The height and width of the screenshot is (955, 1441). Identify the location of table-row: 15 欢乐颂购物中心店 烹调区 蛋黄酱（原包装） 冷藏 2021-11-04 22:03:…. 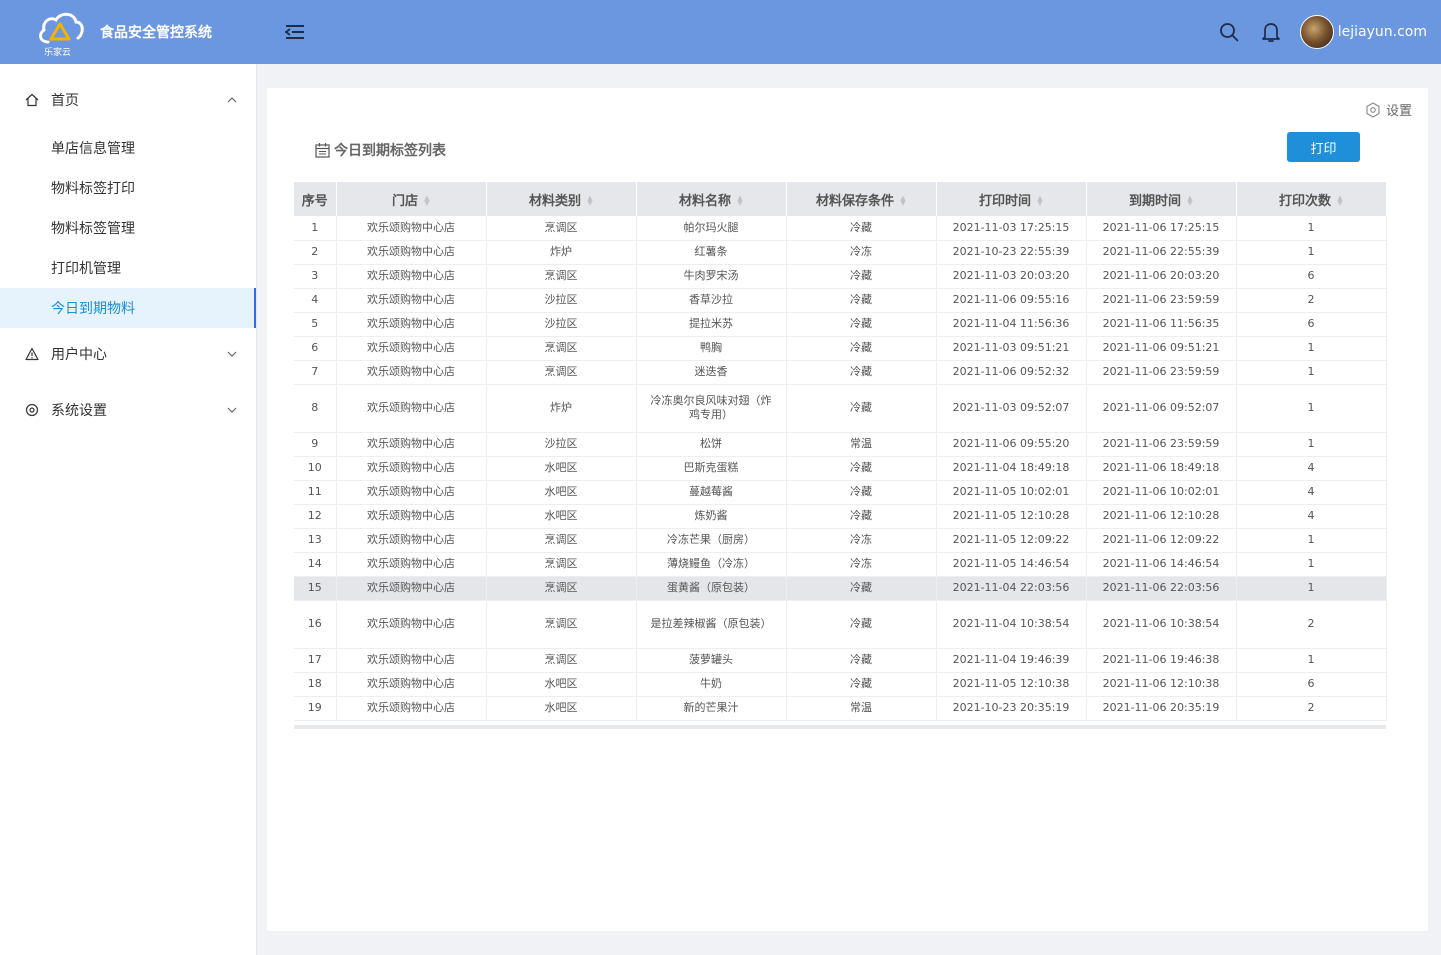
(840, 588).